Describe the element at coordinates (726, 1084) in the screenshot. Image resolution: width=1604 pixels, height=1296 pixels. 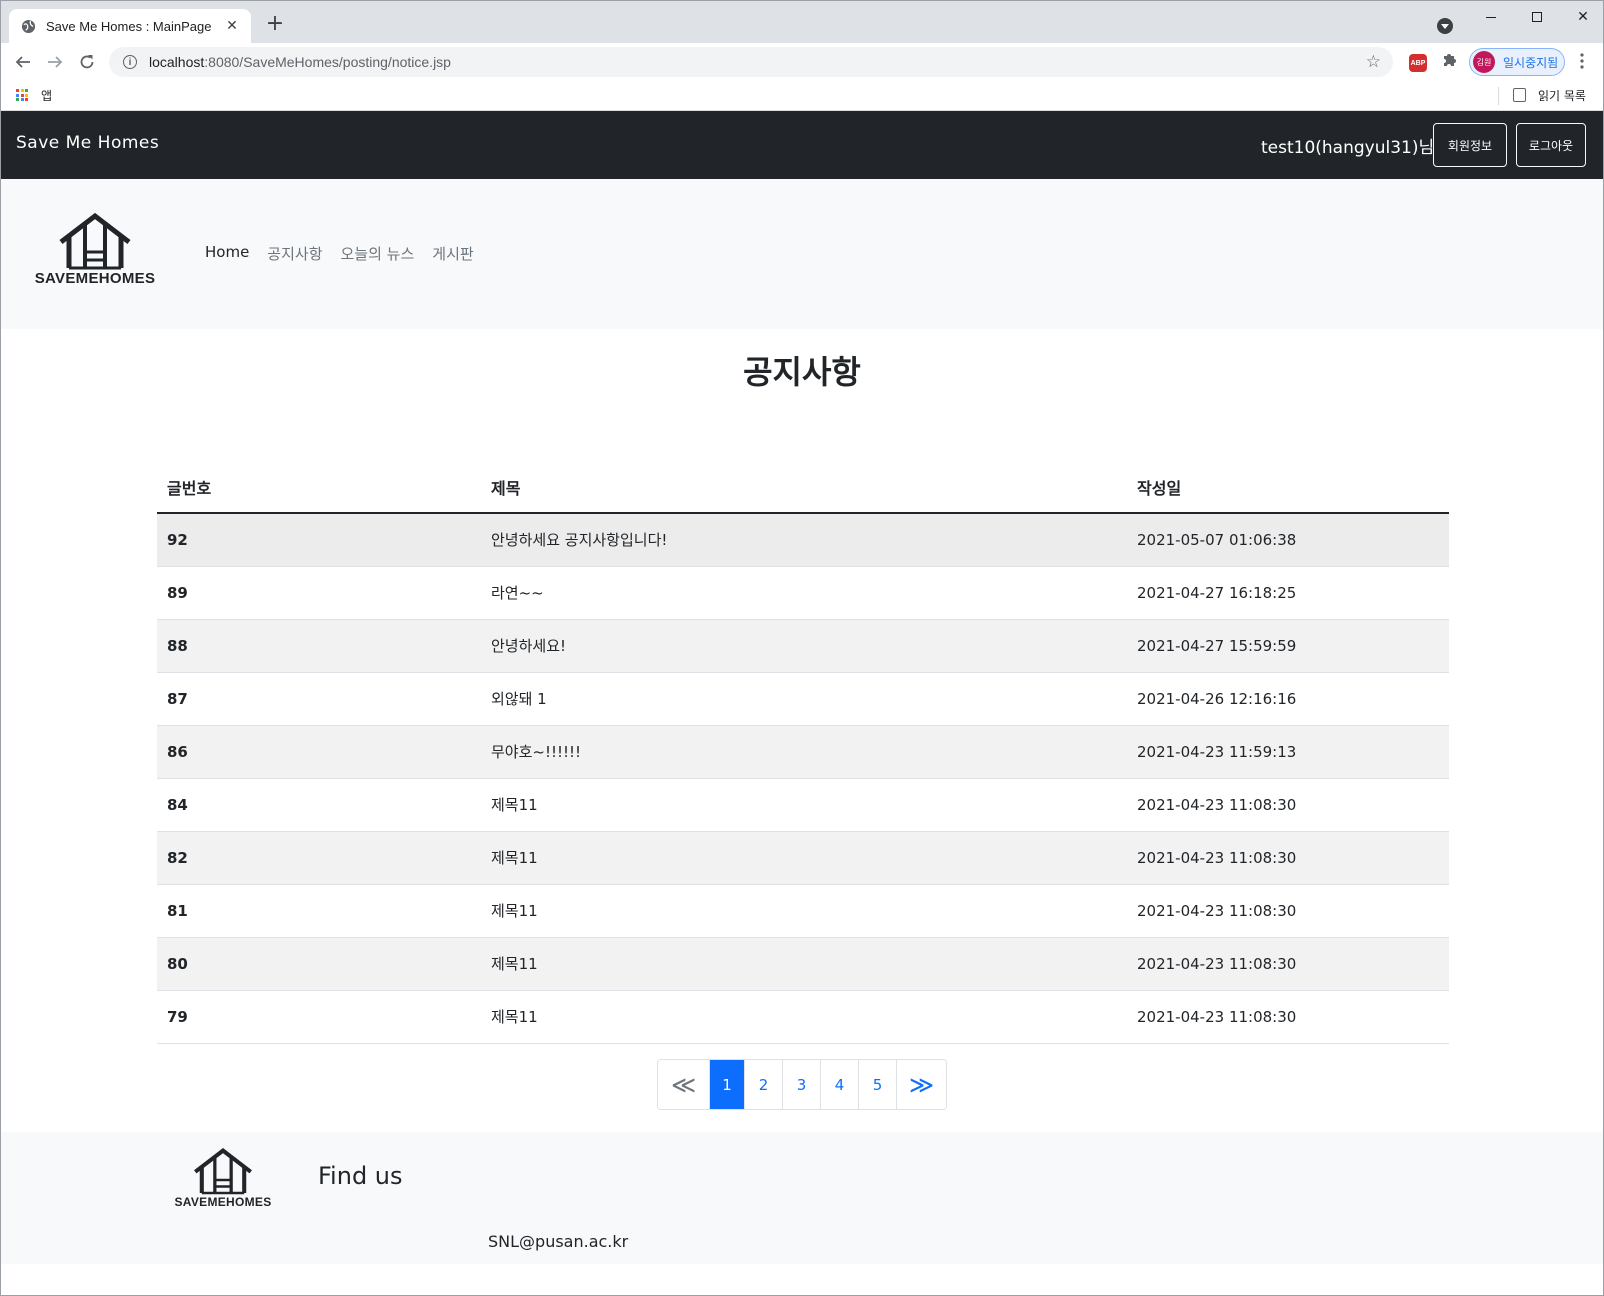
I see `page-link-1: 1` at that location.